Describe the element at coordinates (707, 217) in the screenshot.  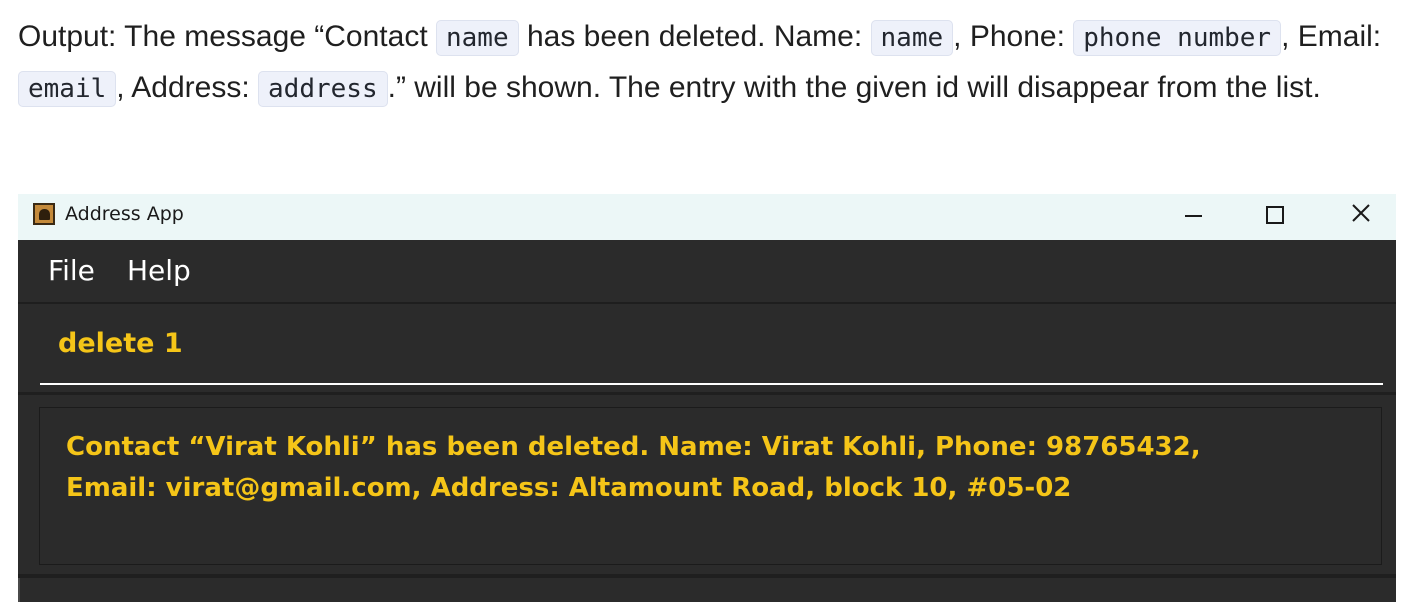
I see `title-bar: Address App` at that location.